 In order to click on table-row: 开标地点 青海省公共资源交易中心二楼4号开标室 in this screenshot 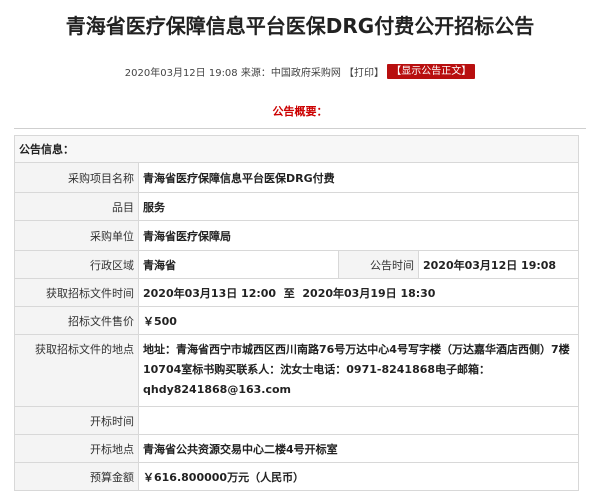, I will do `click(296, 448)`.